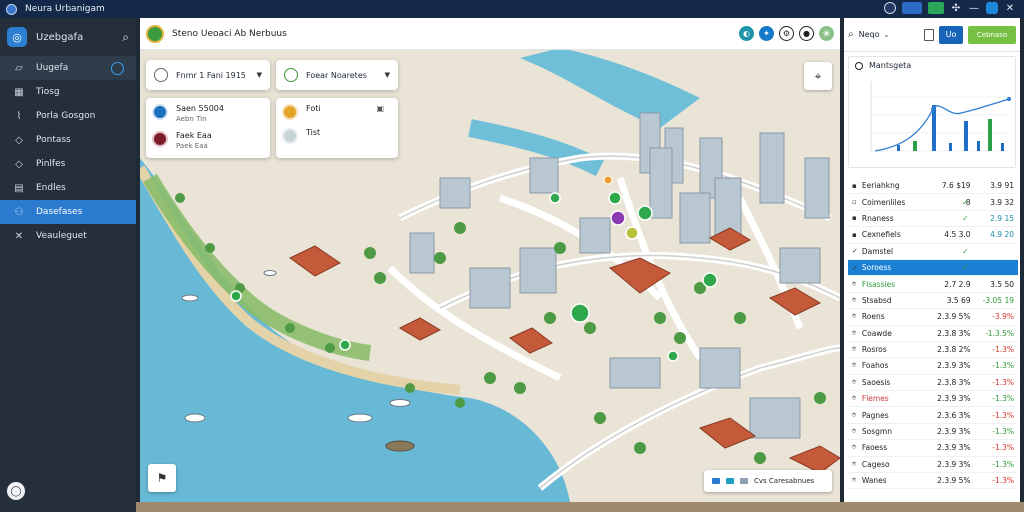 The width and height of the screenshot is (1024, 512). I want to click on title-bar-actions: ✣ — ✕, so click(950, 8).